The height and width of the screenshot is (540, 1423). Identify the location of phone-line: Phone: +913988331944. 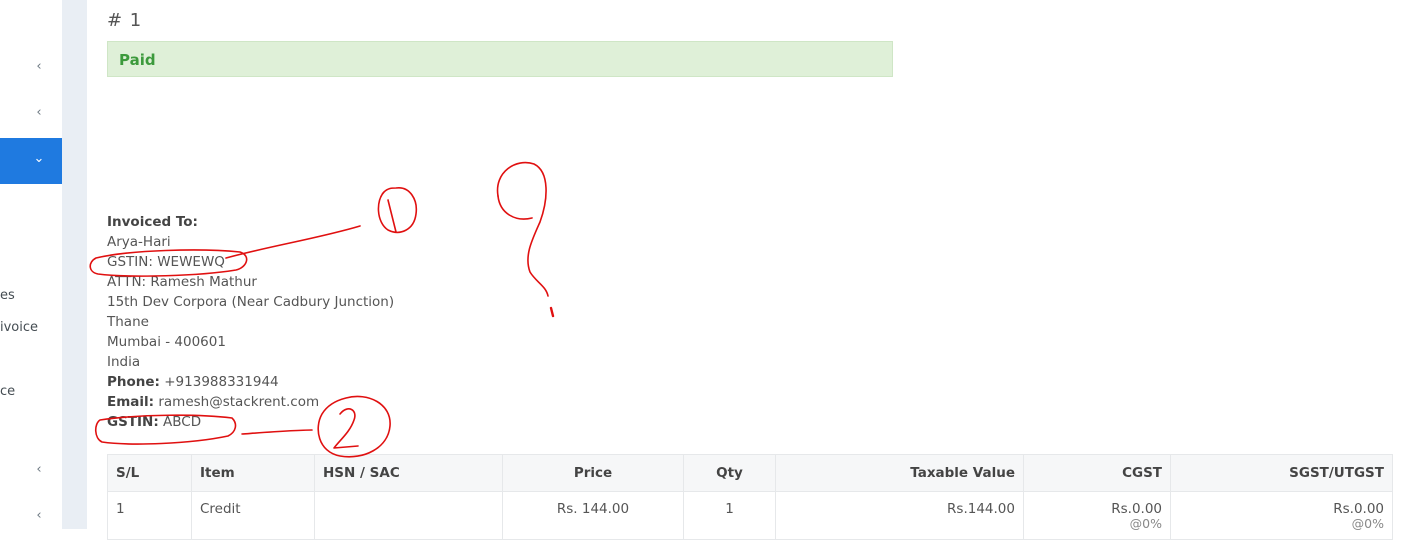
(193, 382).